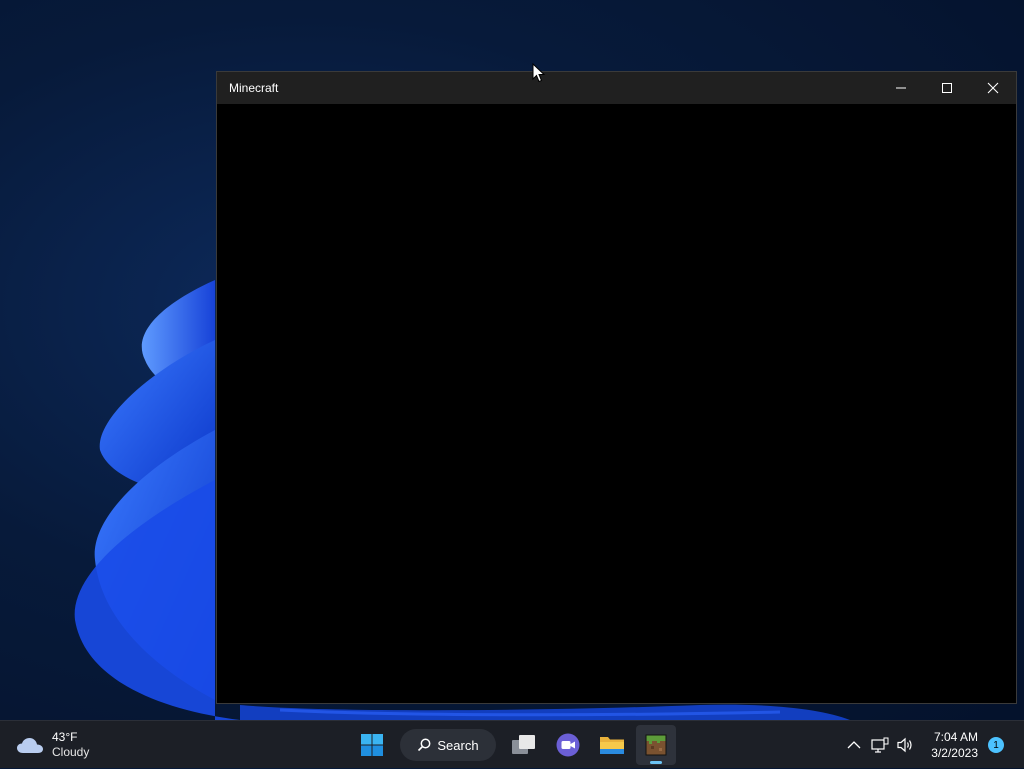  Describe the element at coordinates (954, 745) in the screenshot. I see `clock: 7:04 AM 3/2/2023` at that location.